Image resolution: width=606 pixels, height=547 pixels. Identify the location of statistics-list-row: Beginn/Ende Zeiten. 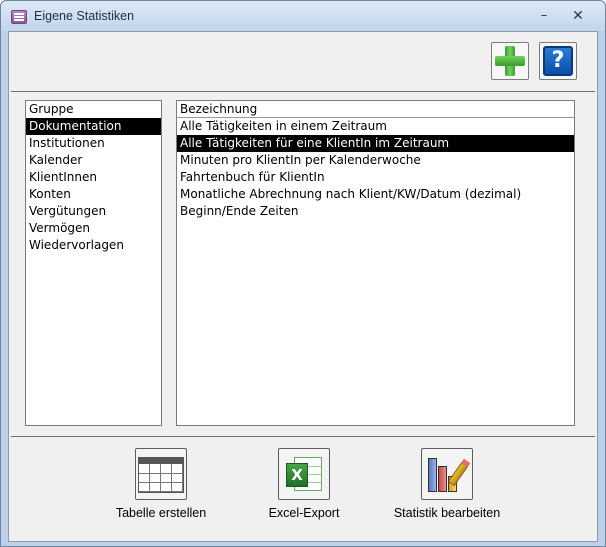
(375, 211).